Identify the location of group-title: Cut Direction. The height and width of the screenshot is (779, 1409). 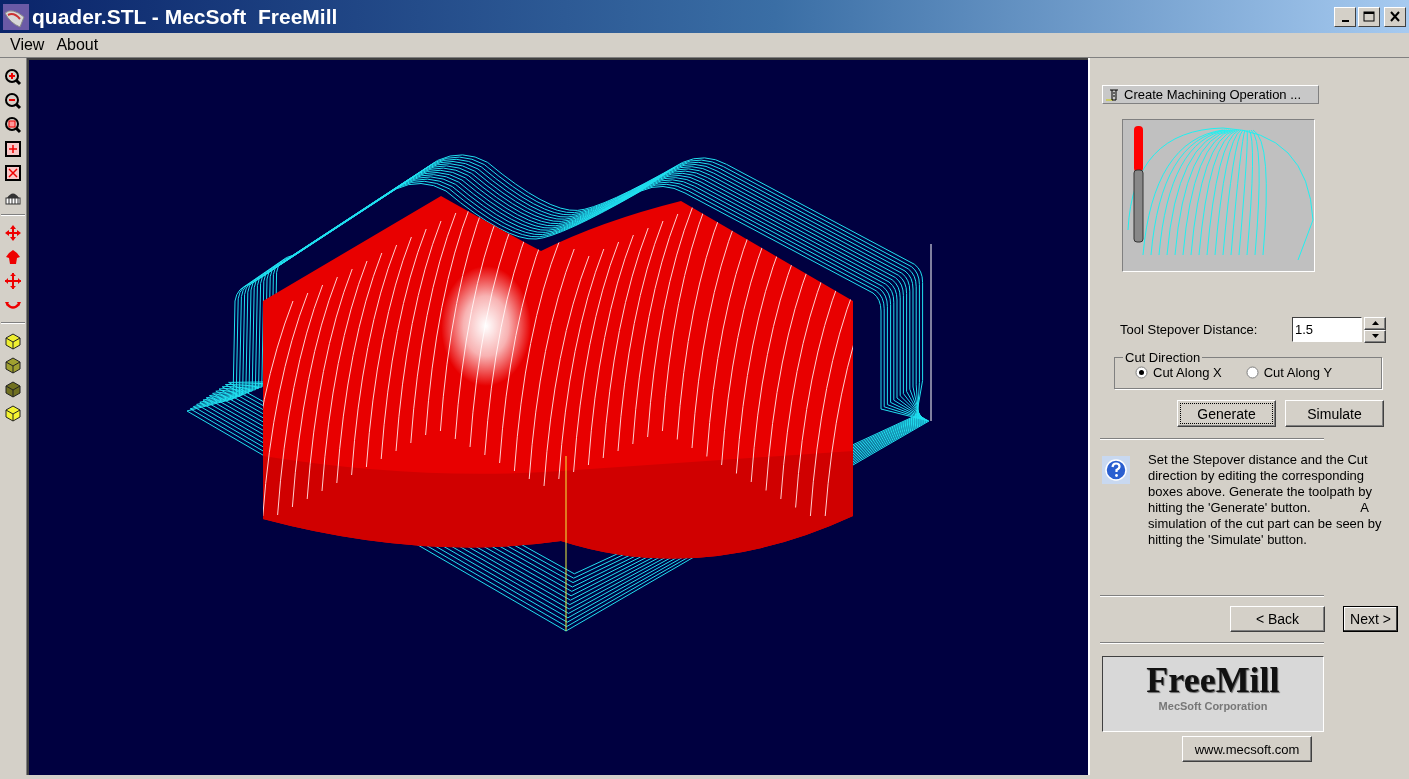
(1163, 357).